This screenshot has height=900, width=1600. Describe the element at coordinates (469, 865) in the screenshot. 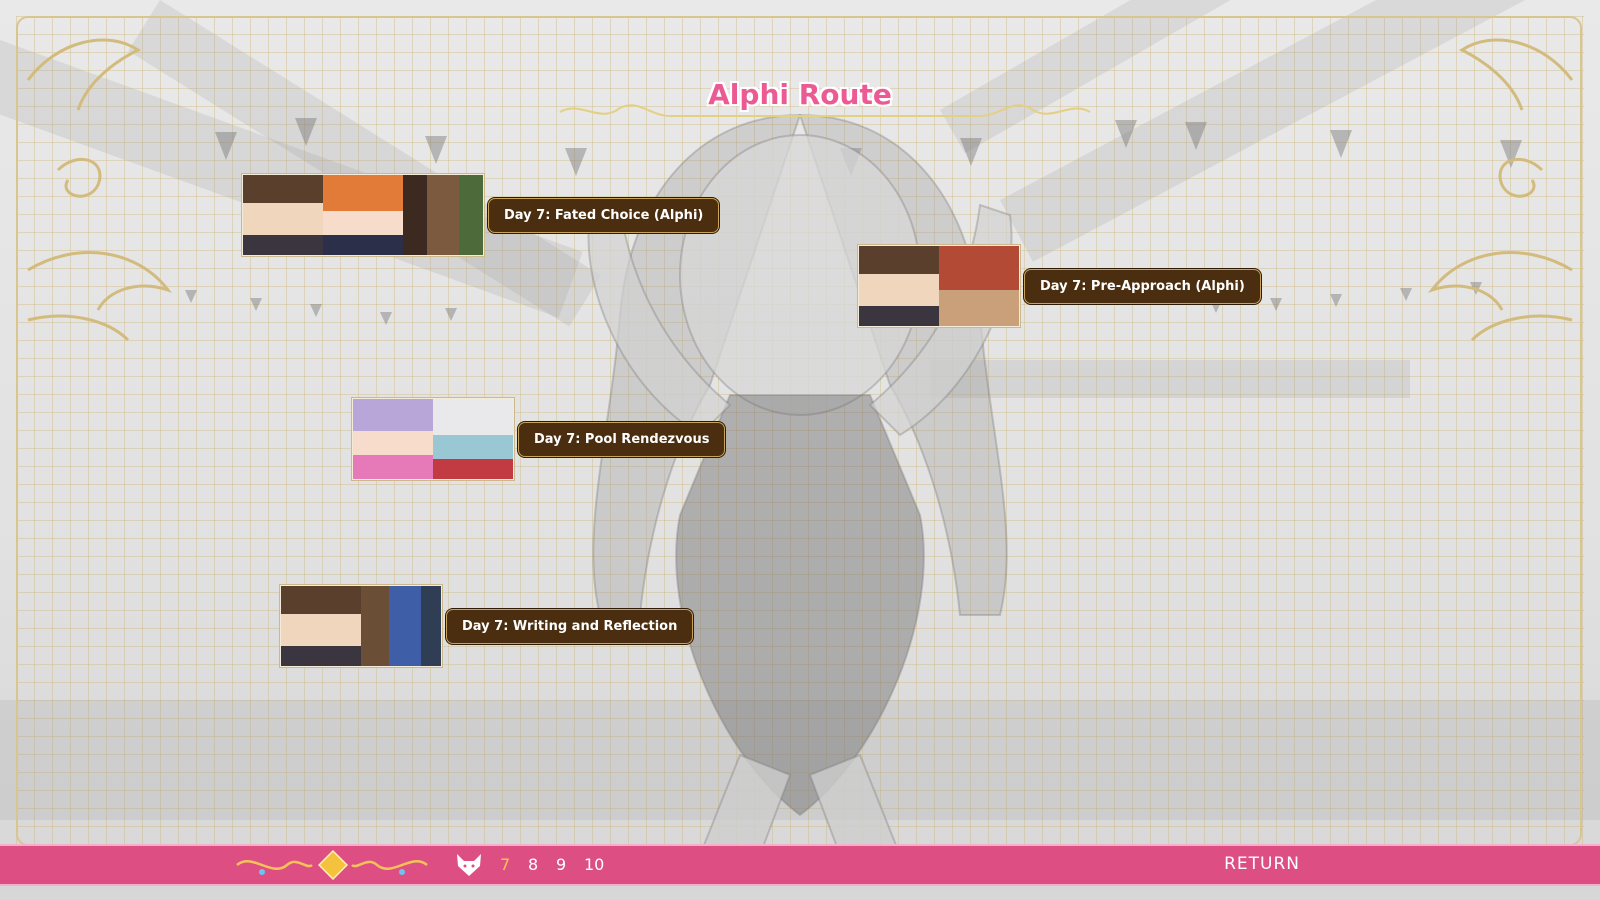

I see `wolf-head-icon` at that location.